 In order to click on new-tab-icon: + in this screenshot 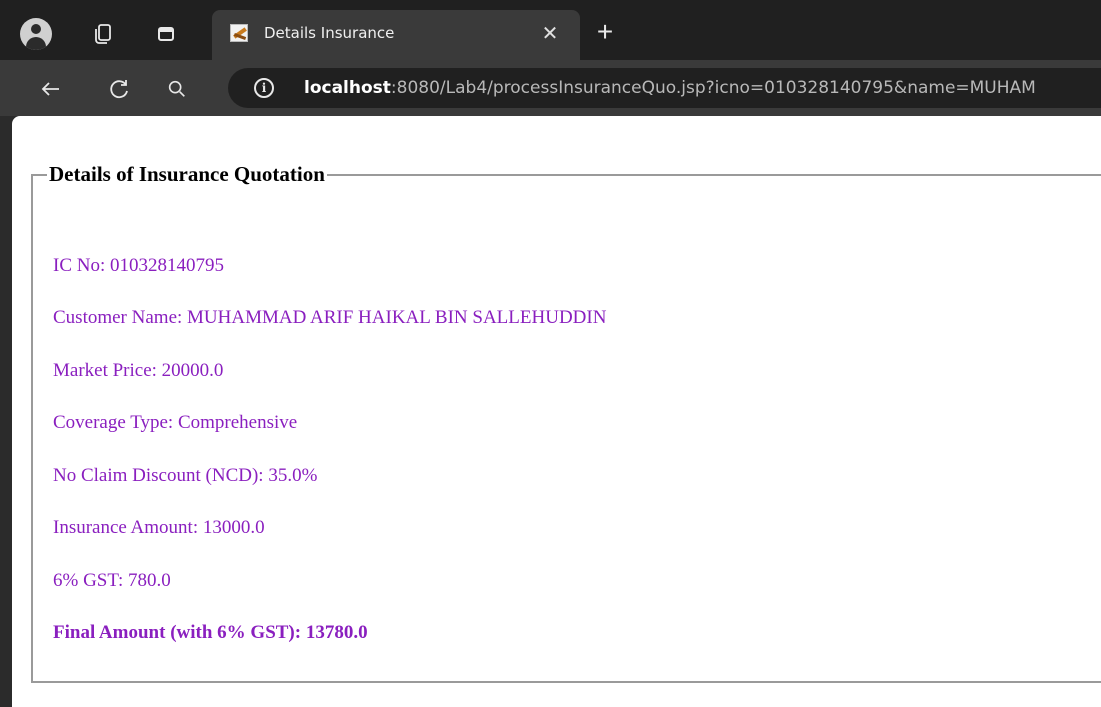, I will do `click(605, 32)`.